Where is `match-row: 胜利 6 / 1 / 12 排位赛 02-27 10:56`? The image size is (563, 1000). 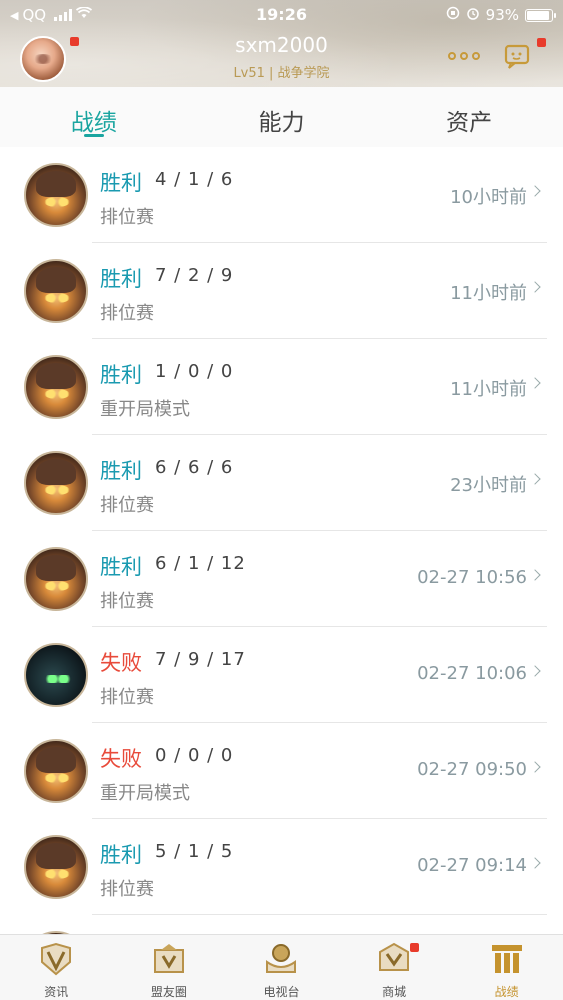
match-row: 胜利 6 / 1 / 12 排位赛 02-27 10:56 is located at coordinates (281, 579).